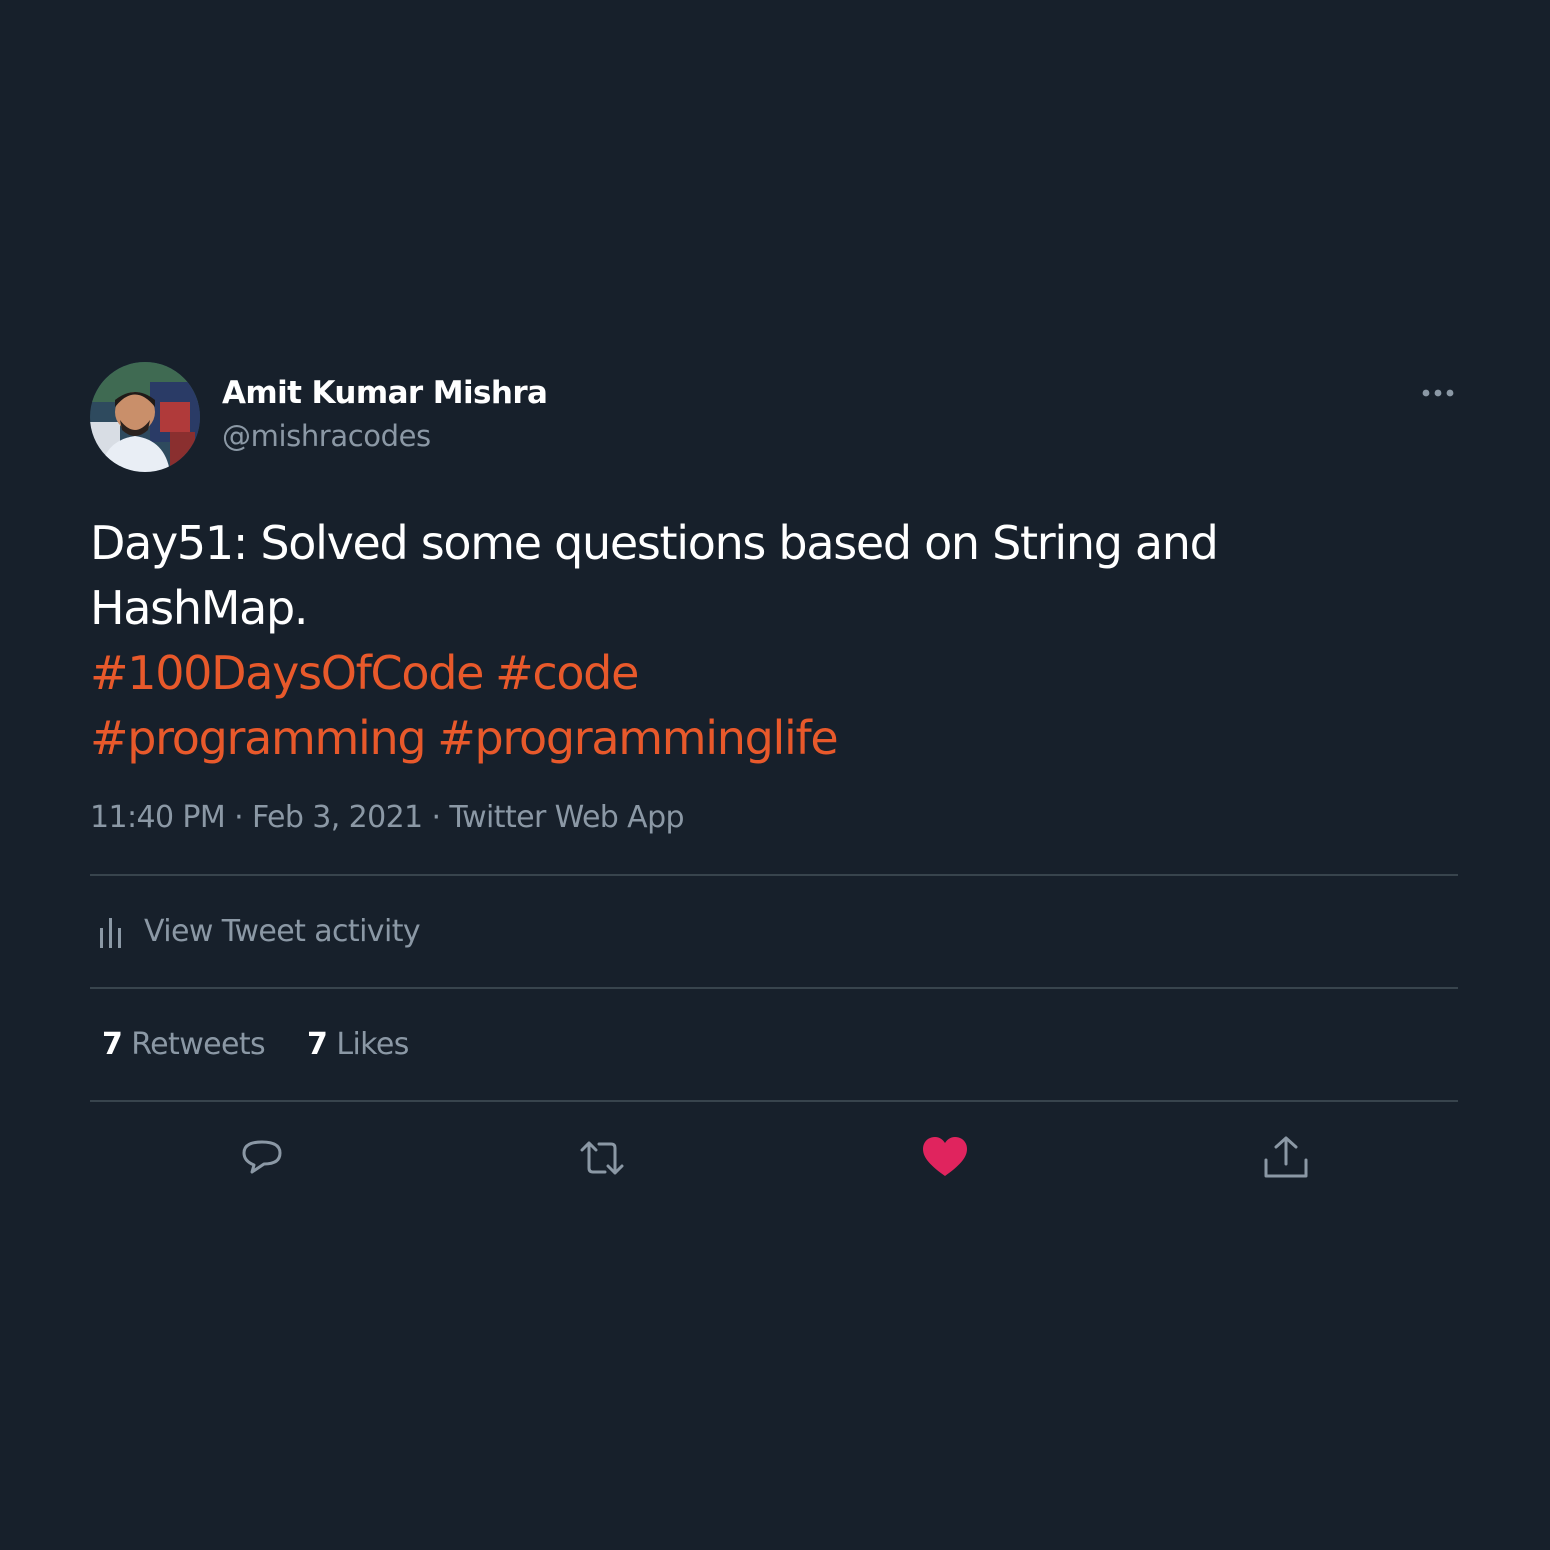  Describe the element at coordinates (372, 1044) in the screenshot. I see `likes-label: Likes` at that location.